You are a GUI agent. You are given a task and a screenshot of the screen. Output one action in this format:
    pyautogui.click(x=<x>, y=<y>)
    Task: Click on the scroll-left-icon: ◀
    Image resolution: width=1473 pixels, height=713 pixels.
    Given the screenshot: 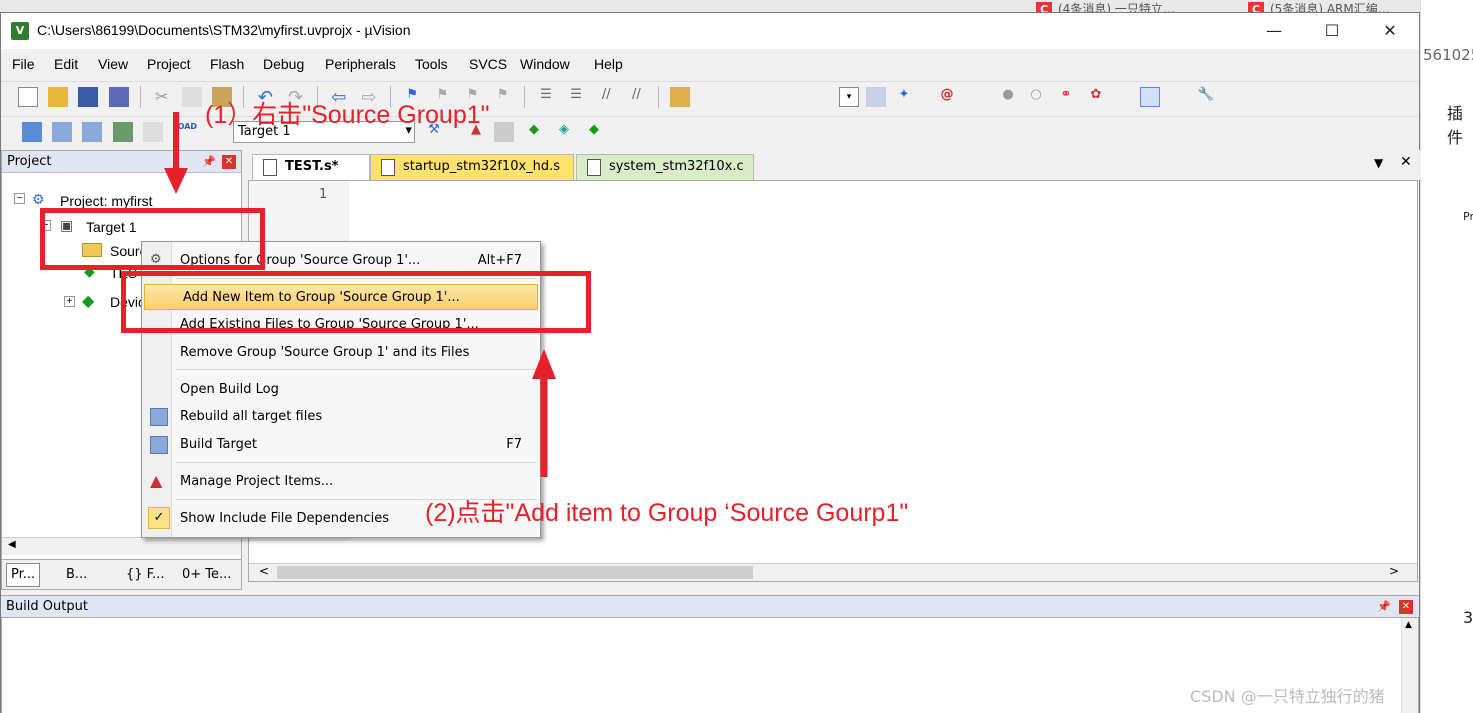 What is the action you would take?
    pyautogui.click(x=12, y=544)
    